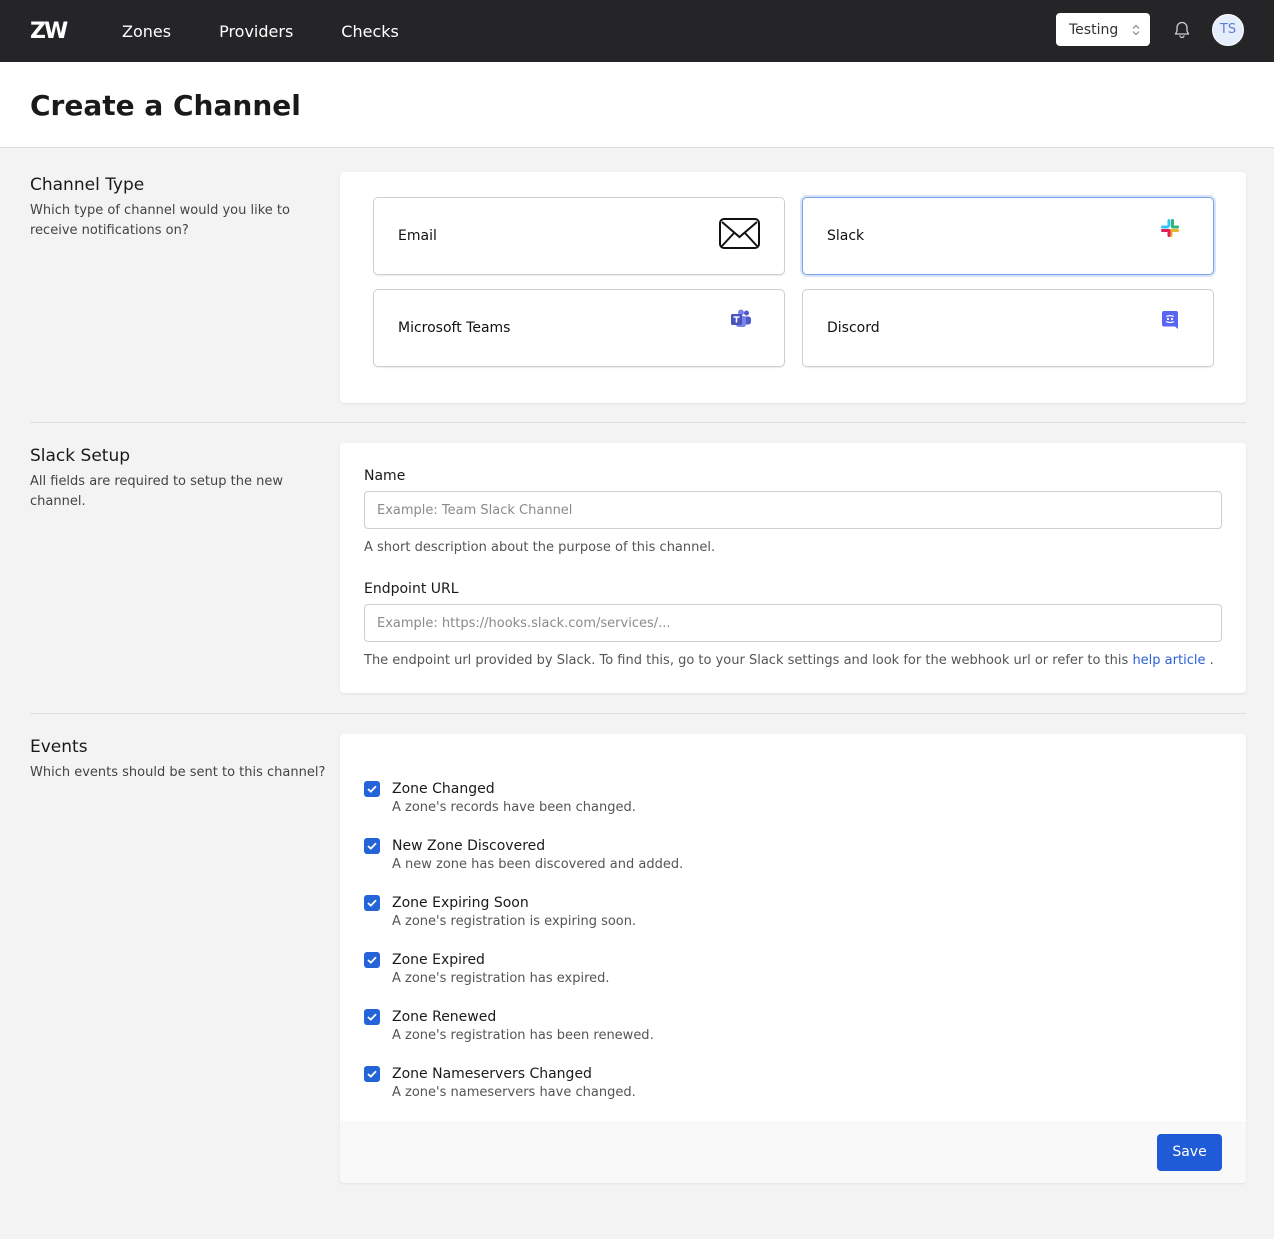 The image size is (1274, 1239). Describe the element at coordinates (793, 623) in the screenshot. I see `endpoint-url-input` at that location.